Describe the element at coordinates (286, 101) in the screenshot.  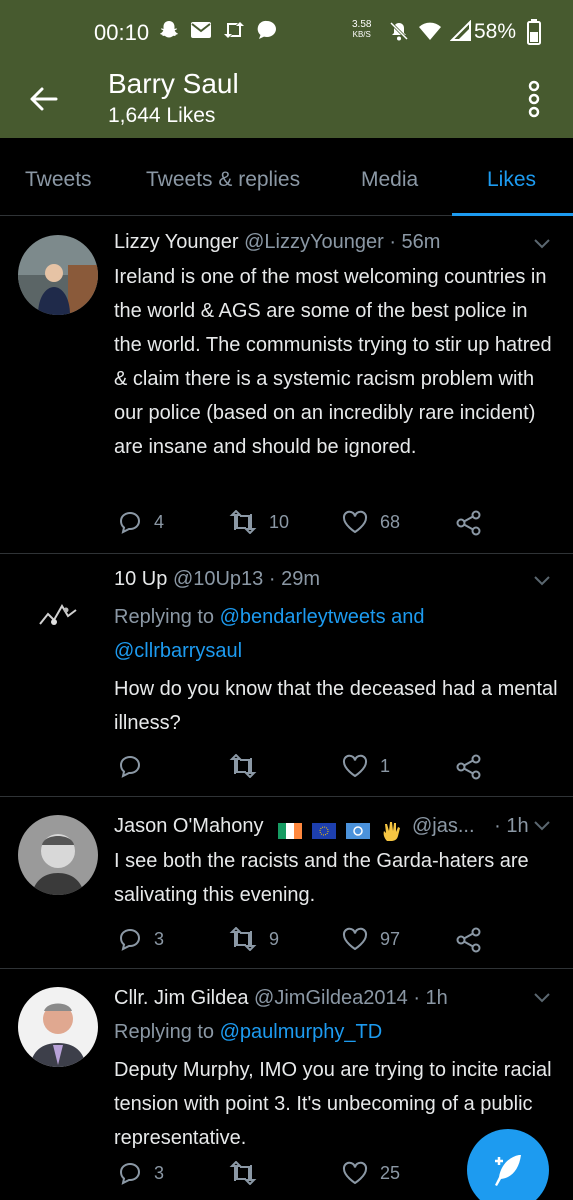
I see `profile-header: Barry Saul 1,644 Likes` at that location.